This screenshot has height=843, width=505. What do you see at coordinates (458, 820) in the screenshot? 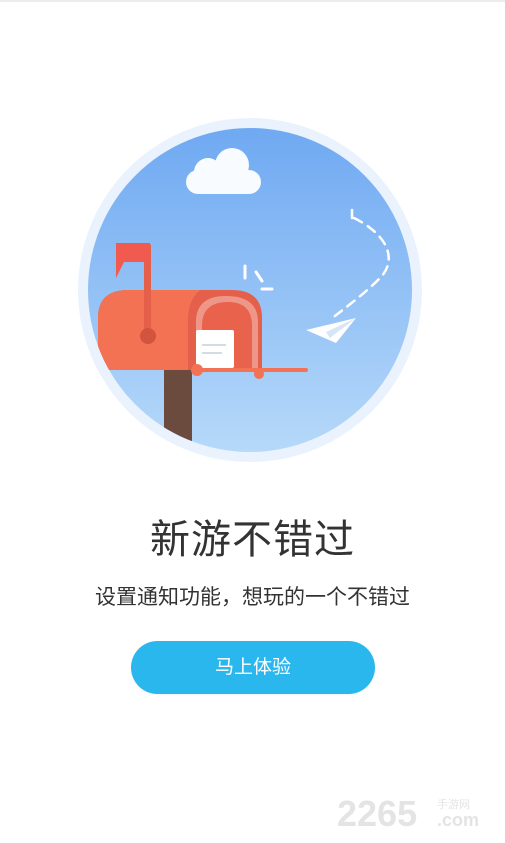
I see `watermark-domain: .com` at bounding box center [458, 820].